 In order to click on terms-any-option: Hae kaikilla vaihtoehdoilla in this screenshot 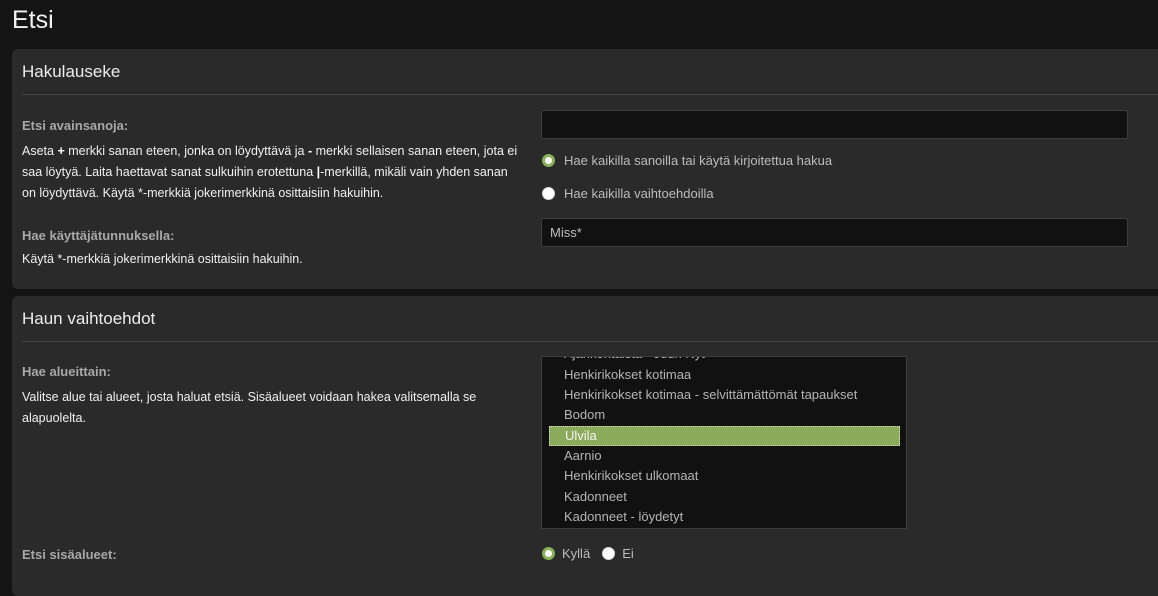, I will do `click(628, 193)`.